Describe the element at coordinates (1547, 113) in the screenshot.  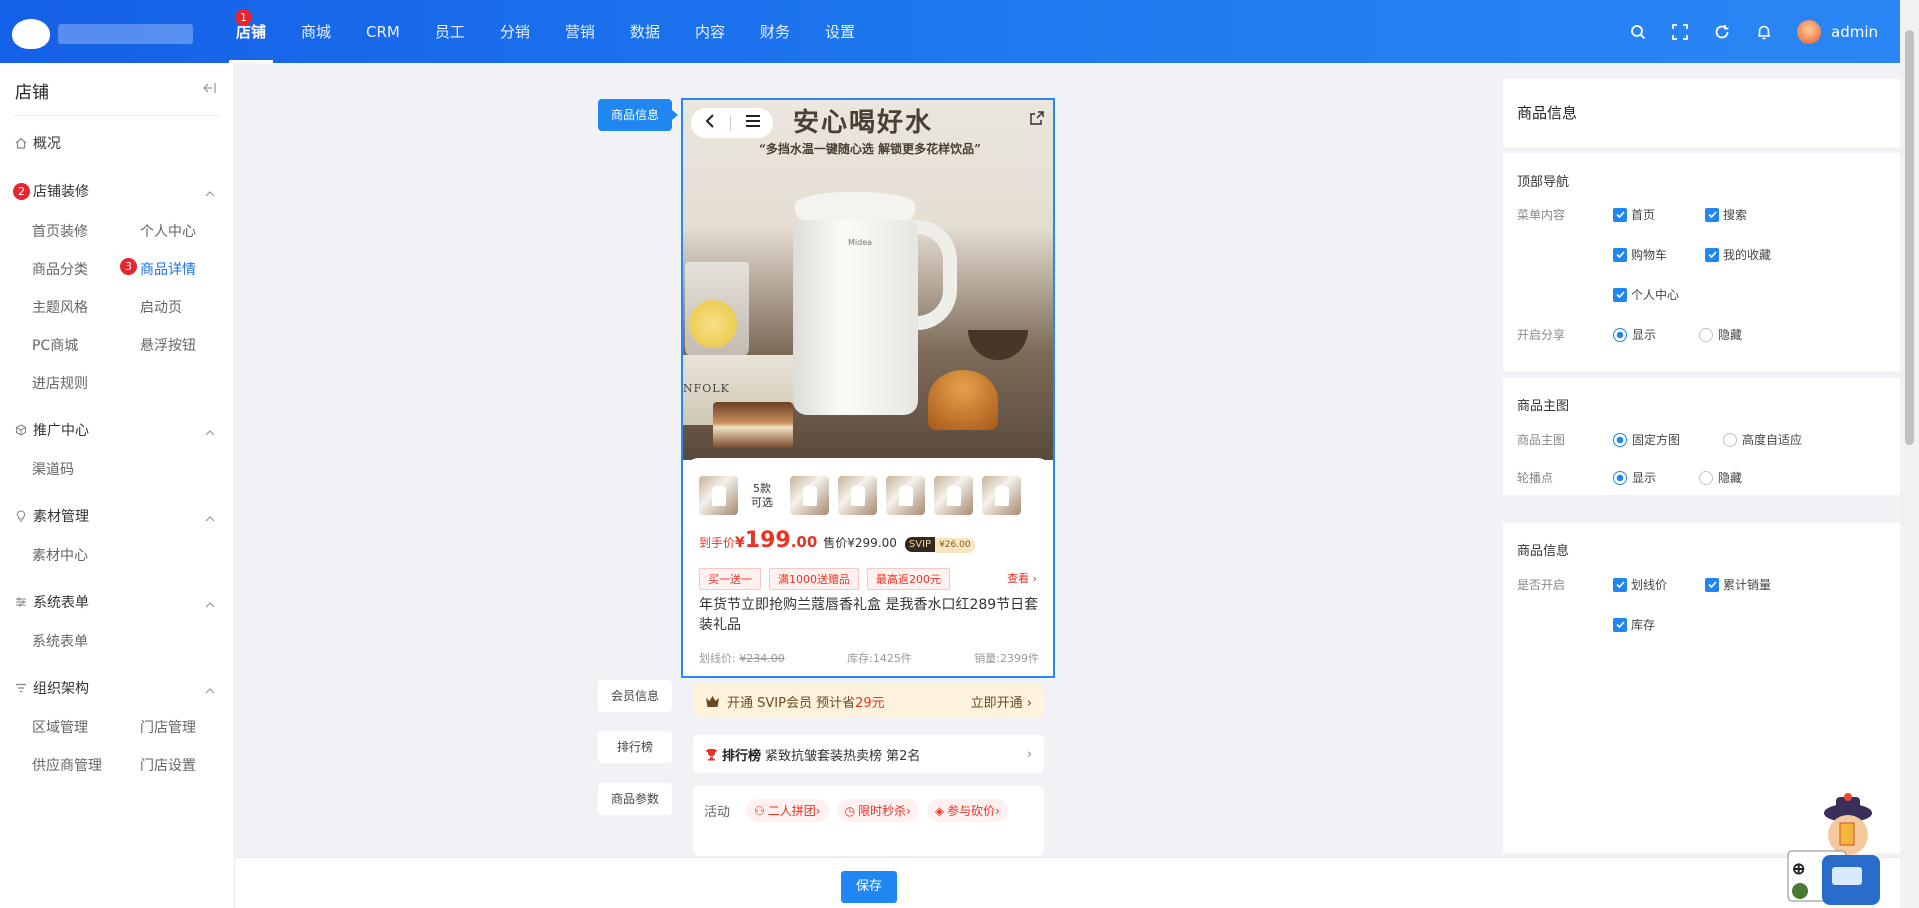
I see `panel-title: 商品信息` at that location.